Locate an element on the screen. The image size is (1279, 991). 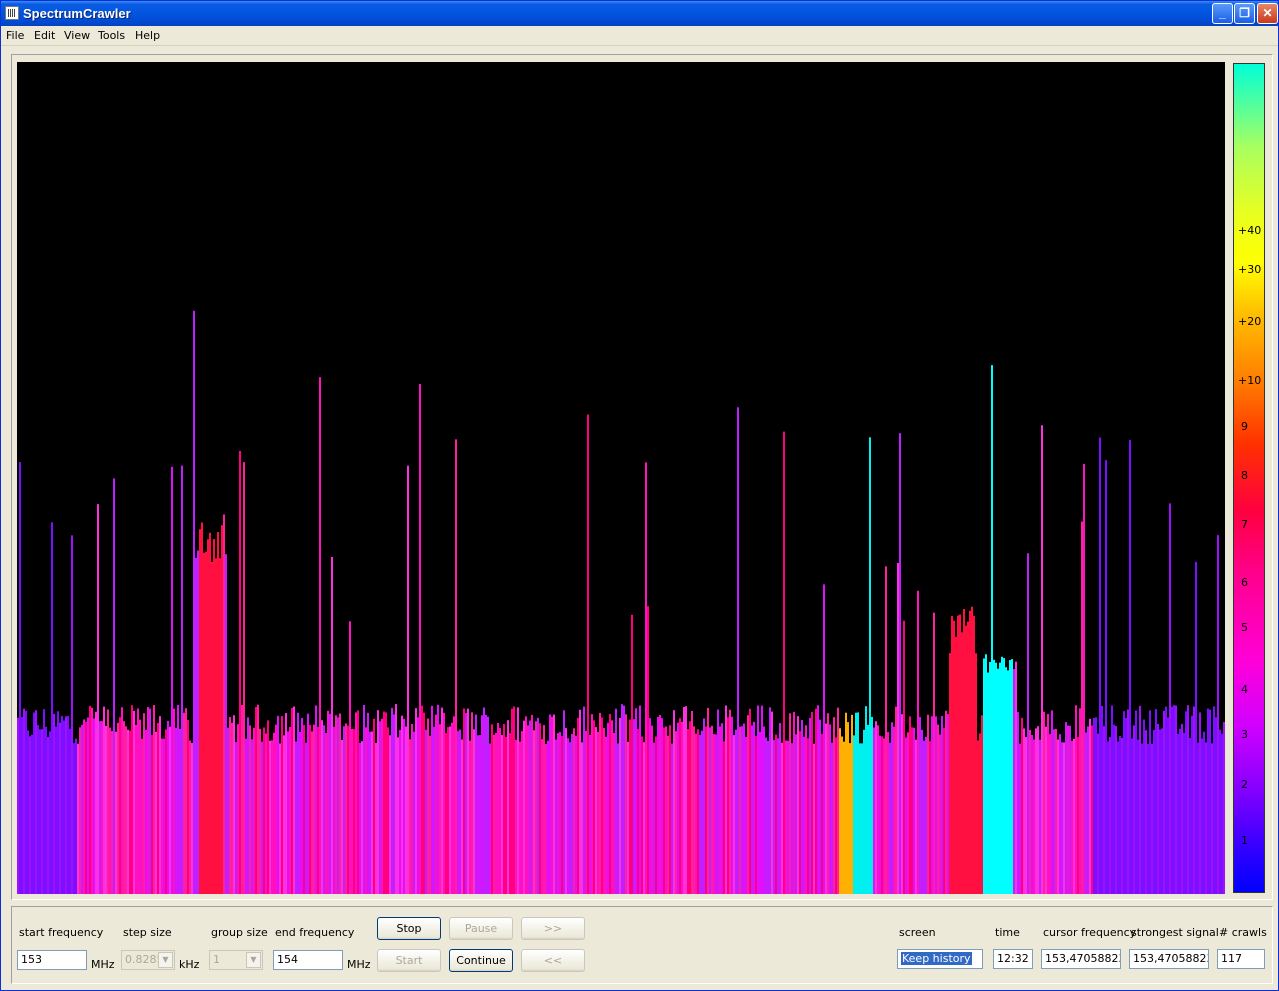
close-icon: ✕ is located at coordinates (1267, 13).